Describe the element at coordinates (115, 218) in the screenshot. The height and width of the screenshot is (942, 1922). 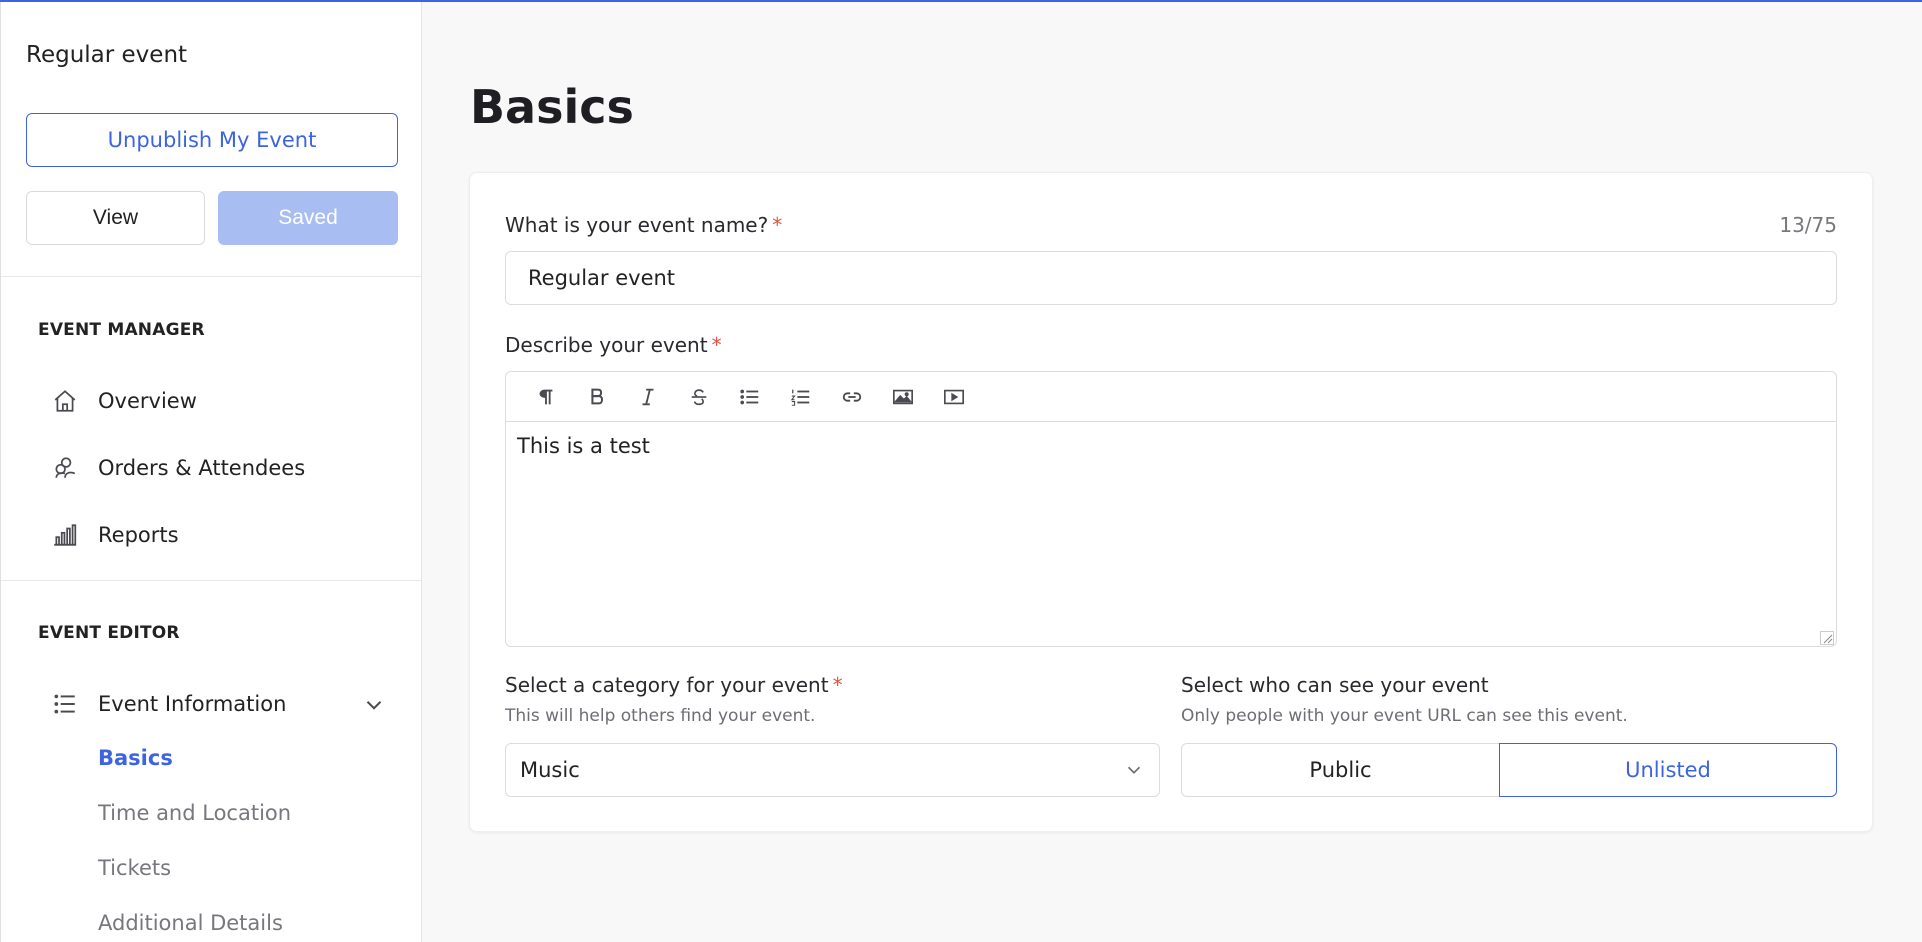
I see `view-button: View` at that location.